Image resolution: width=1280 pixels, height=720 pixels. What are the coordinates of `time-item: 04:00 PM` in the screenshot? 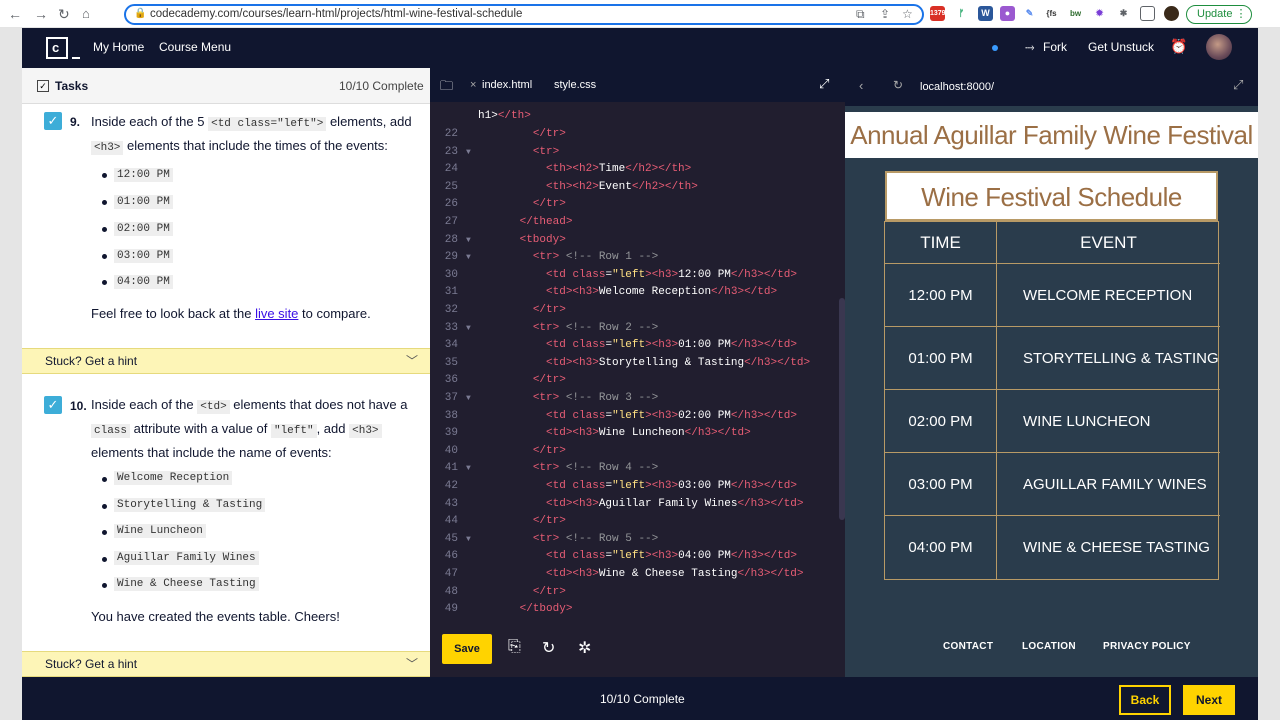 It's located at (143, 282).